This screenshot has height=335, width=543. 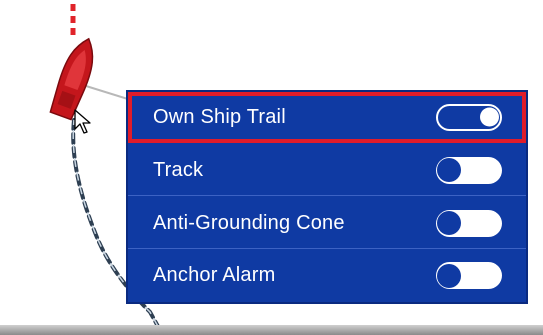 I want to click on own-ship-trail-toggle, so click(x=469, y=117).